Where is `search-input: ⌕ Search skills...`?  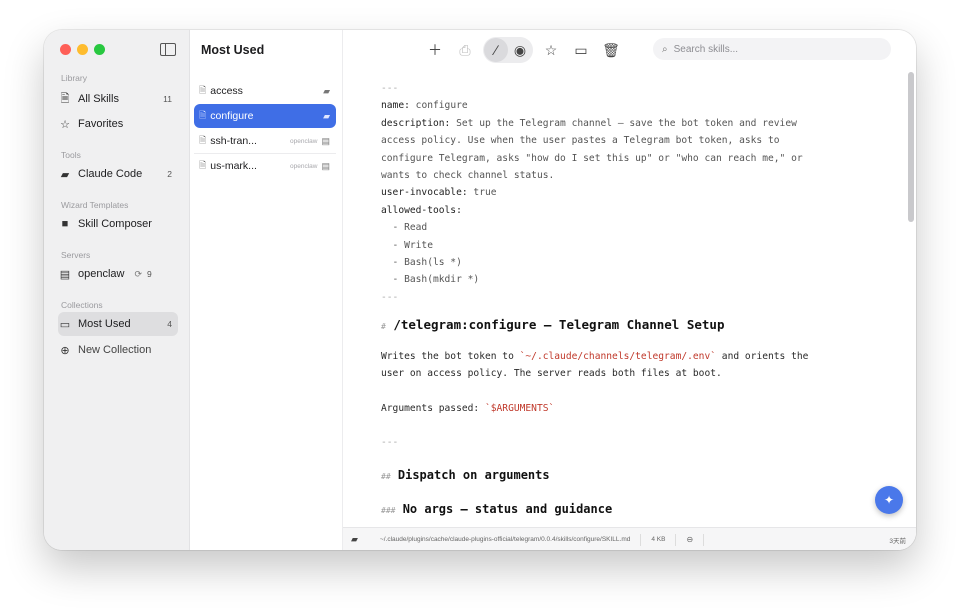 search-input: ⌕ Search skills... is located at coordinates (772, 49).